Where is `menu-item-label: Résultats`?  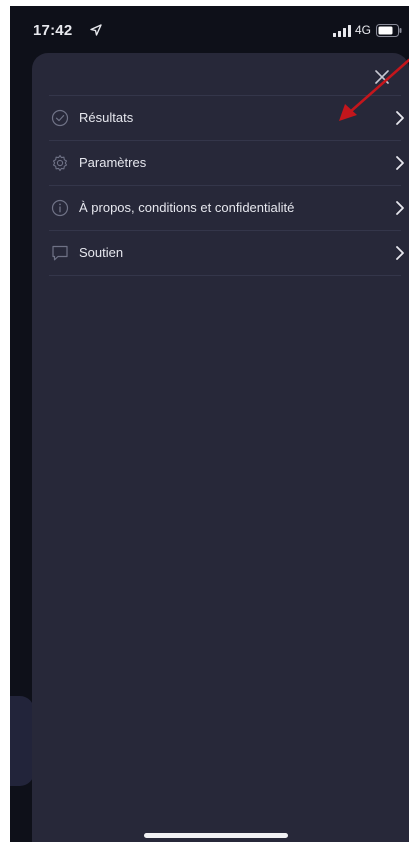
menu-item-label: Résultats is located at coordinates (106, 117).